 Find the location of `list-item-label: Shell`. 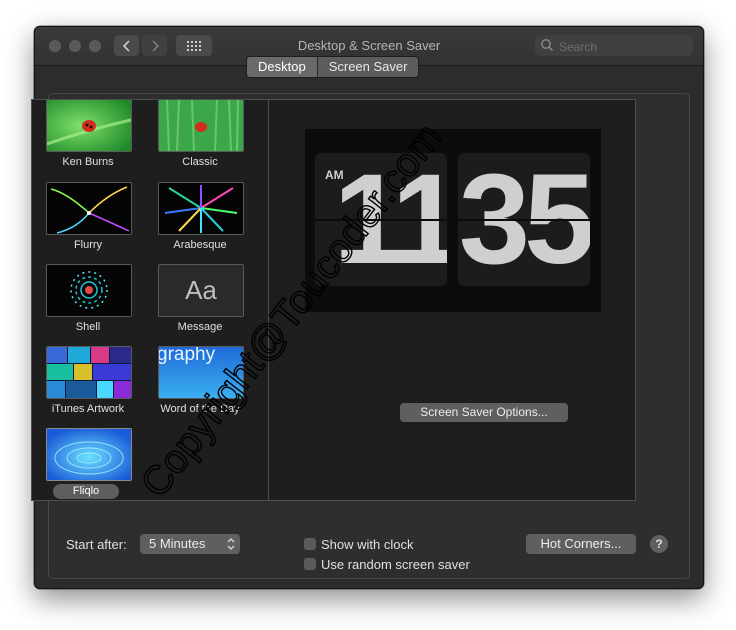

list-item-label: Shell is located at coordinates (88, 327).